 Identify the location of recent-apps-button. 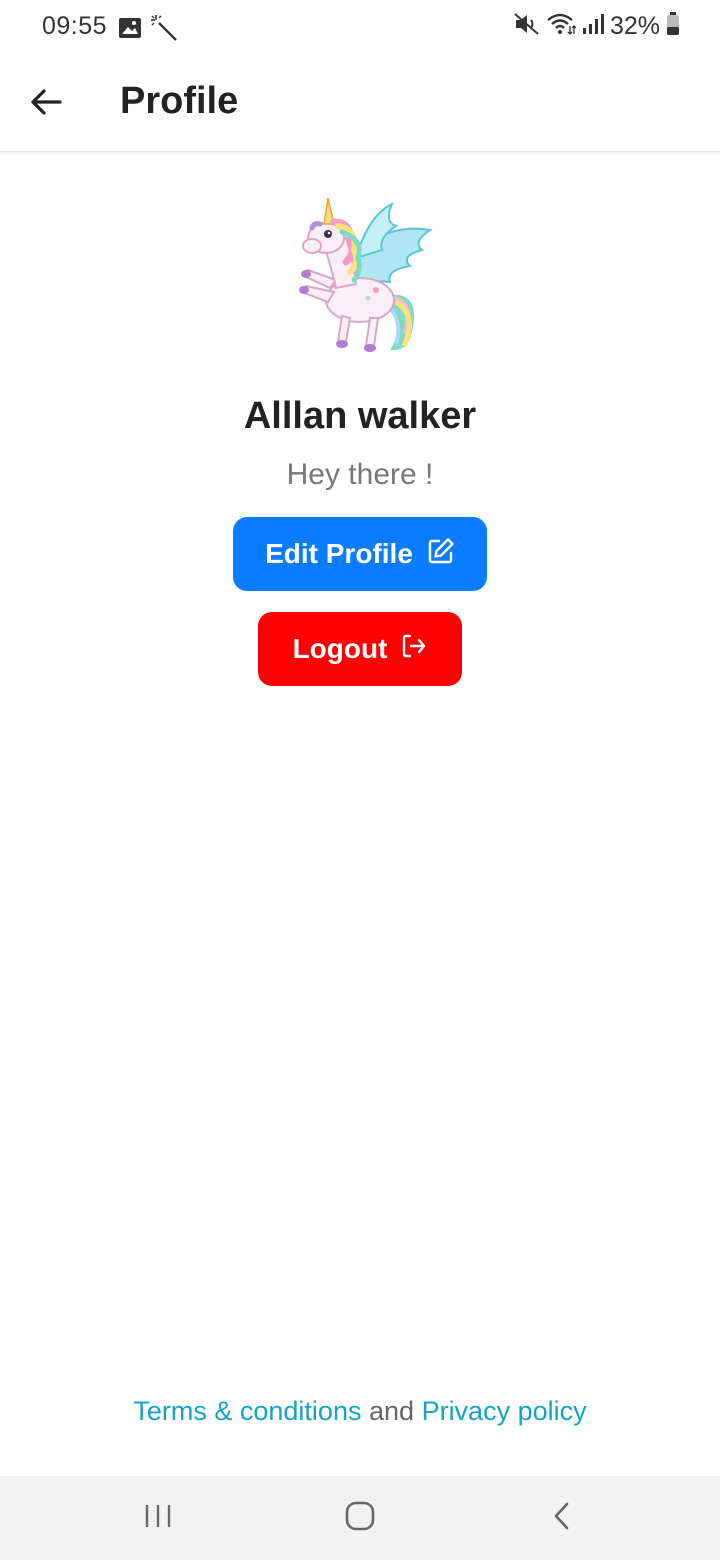
(158, 1518).